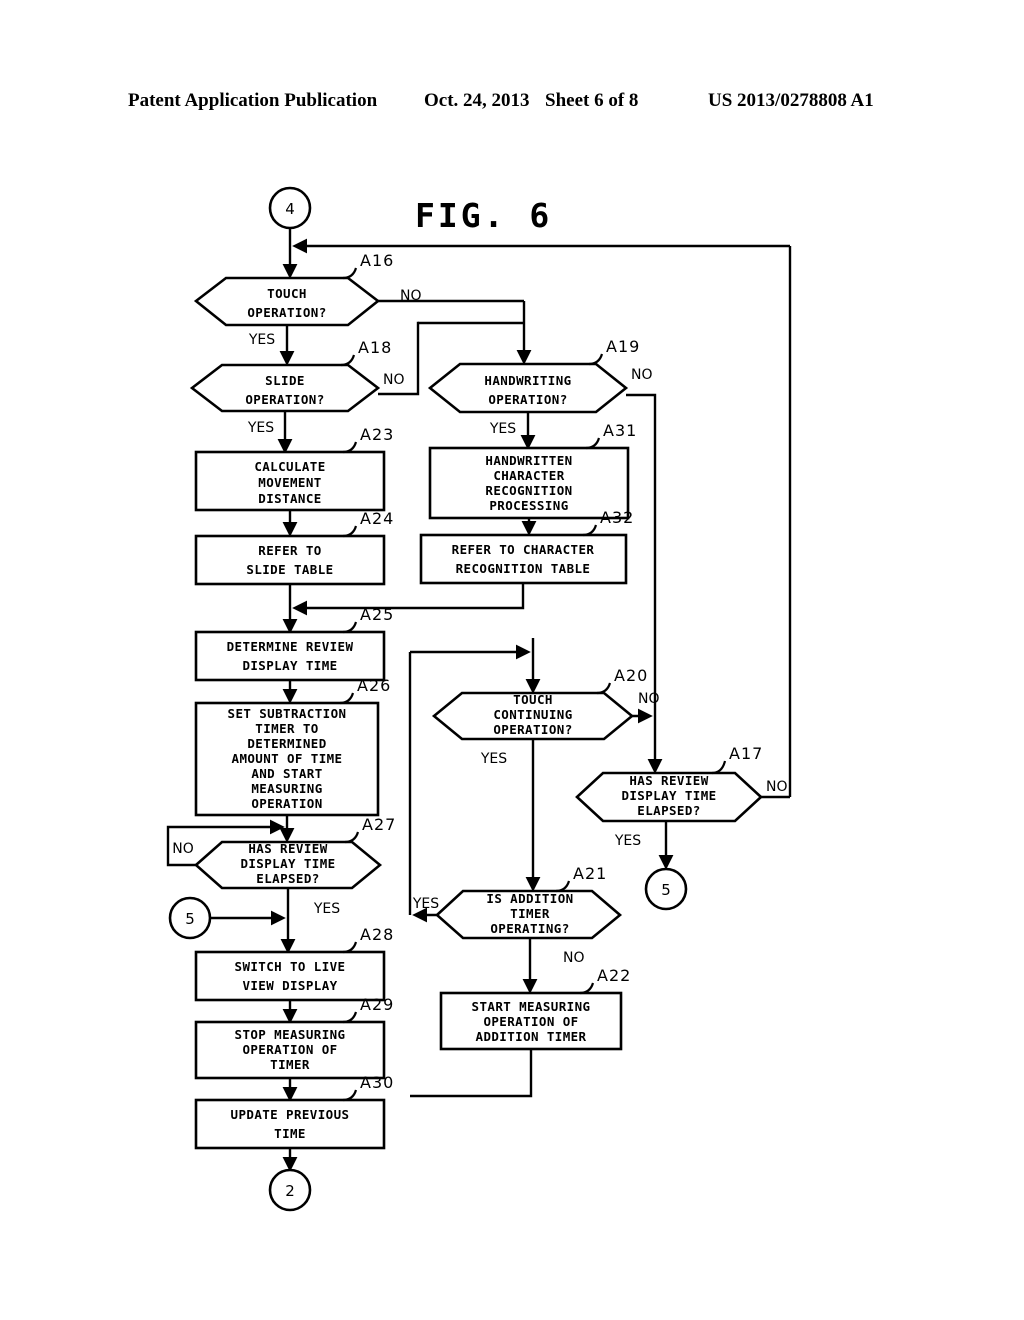  I want to click on branch-a27-no: NO, so click(183, 849).